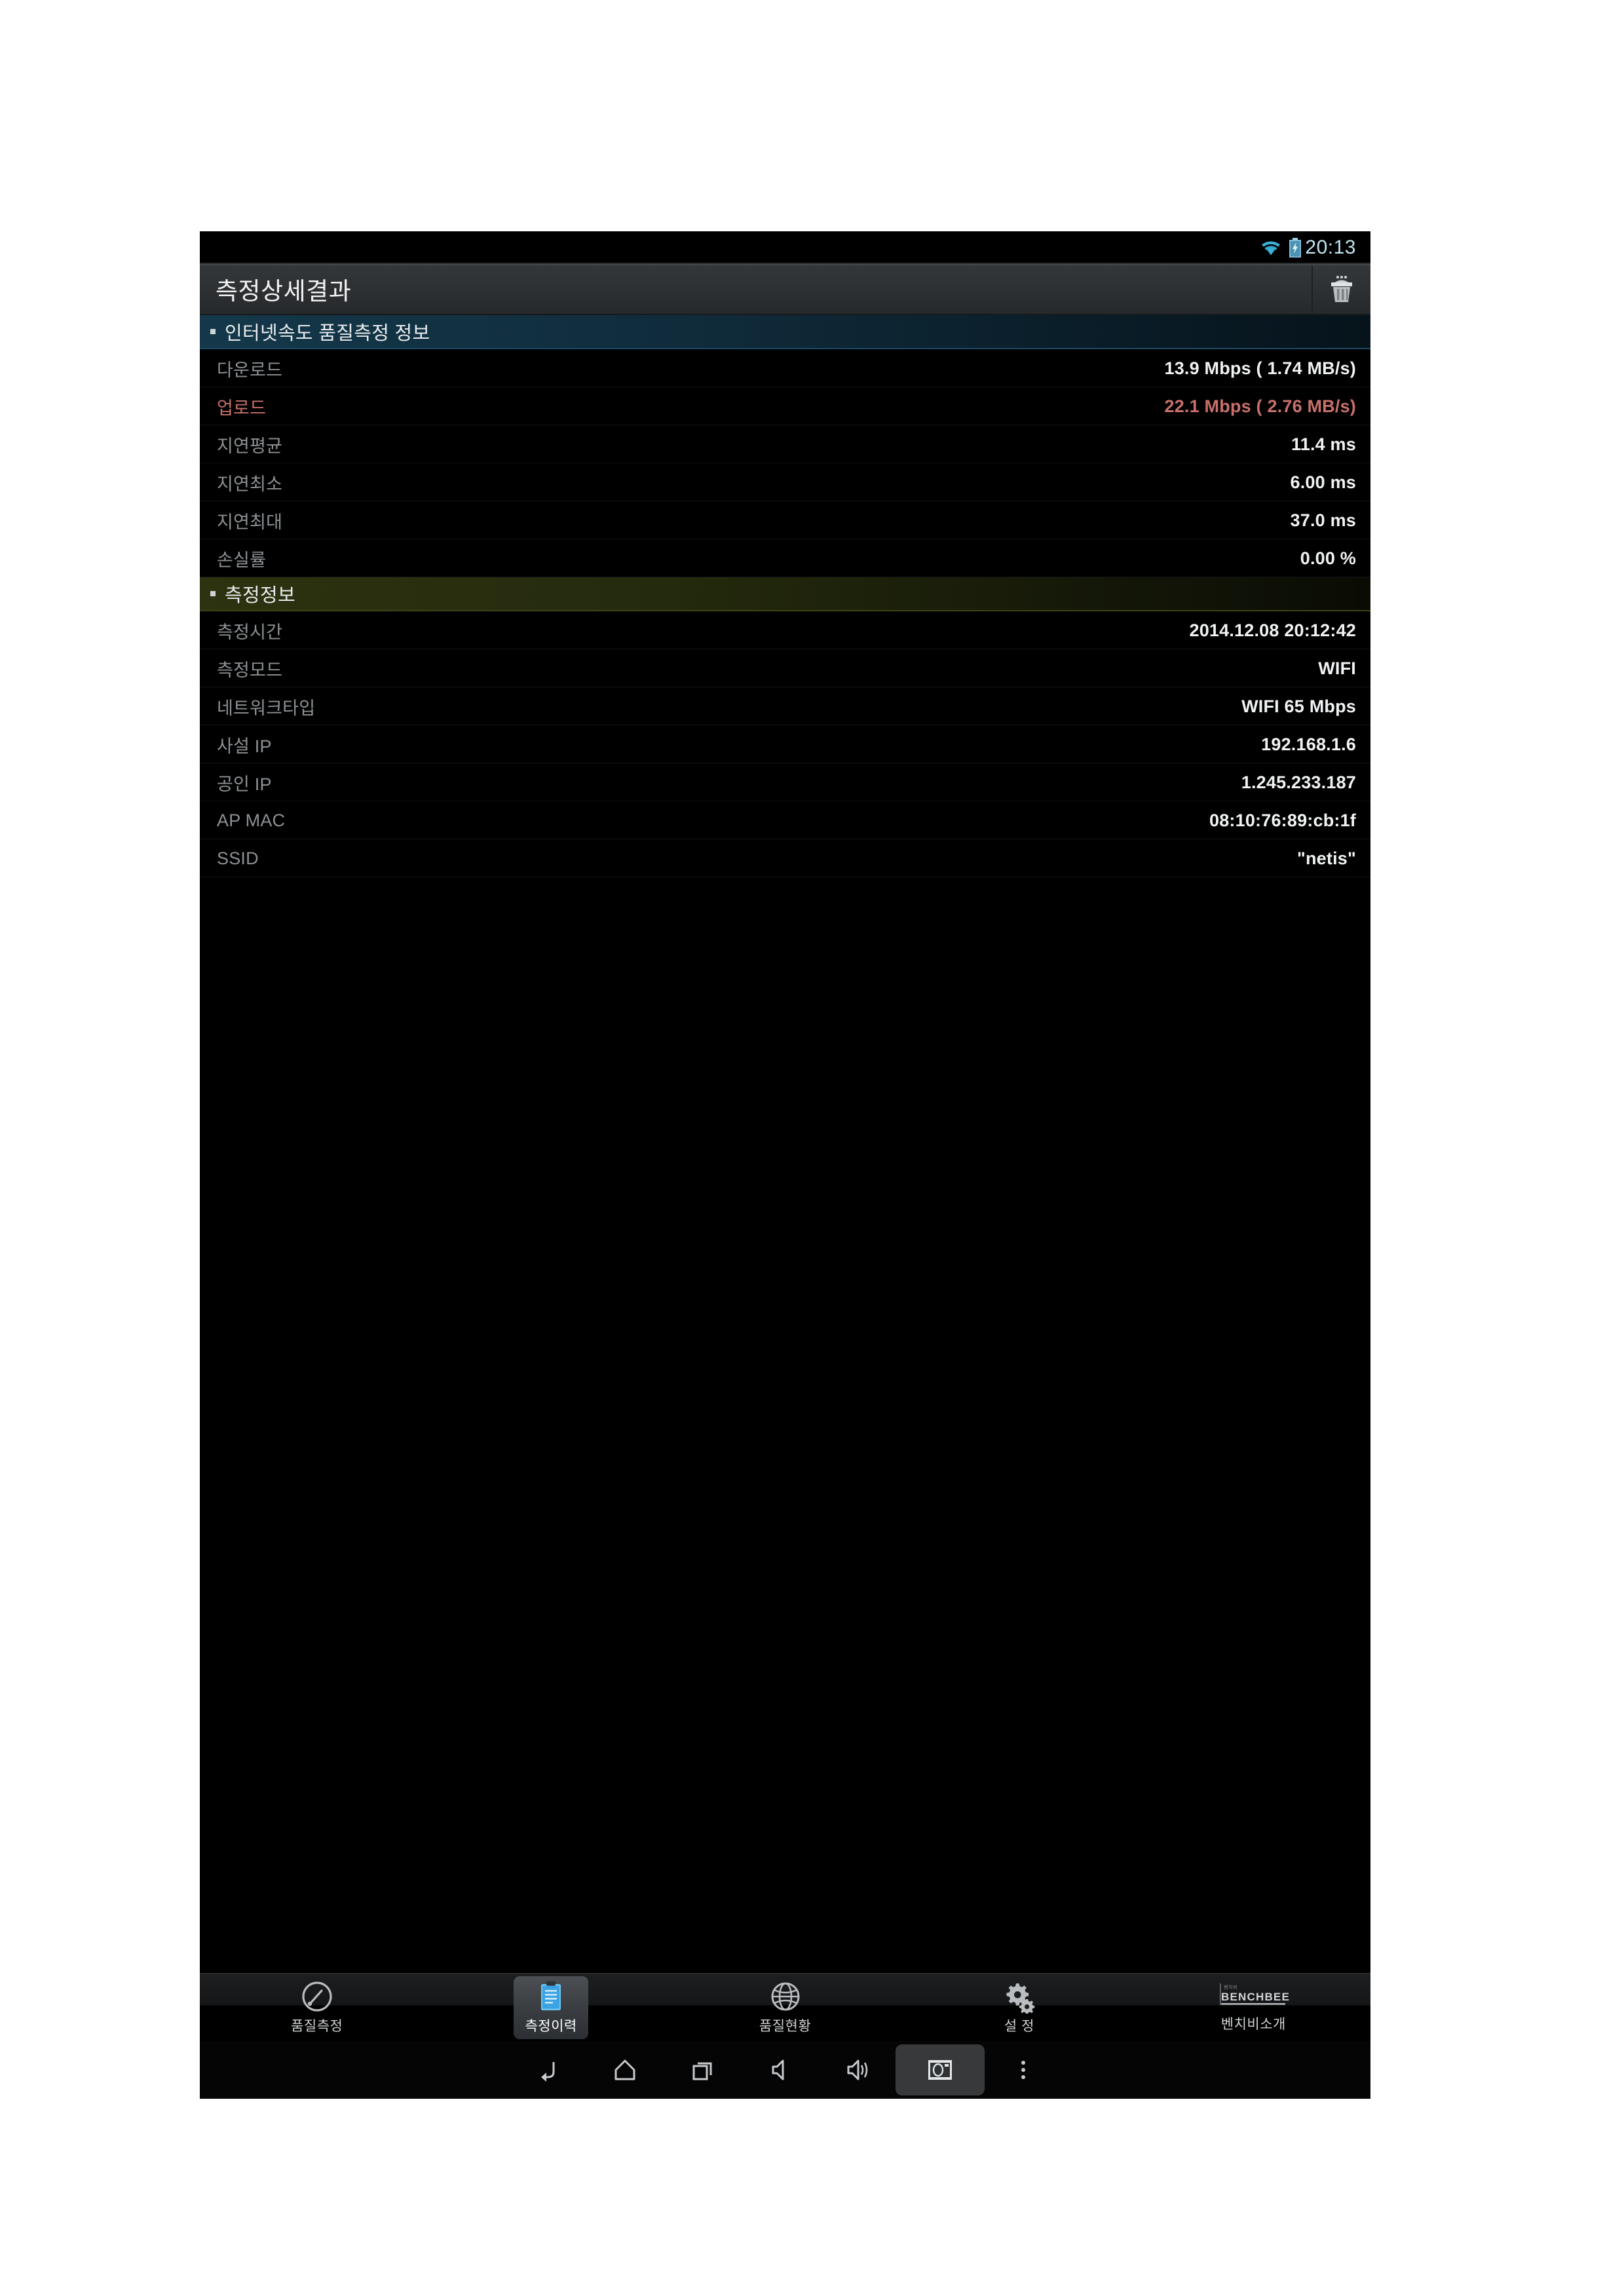  I want to click on table-row: 측정시간 2014.12.08 20:12:42, so click(785, 630).